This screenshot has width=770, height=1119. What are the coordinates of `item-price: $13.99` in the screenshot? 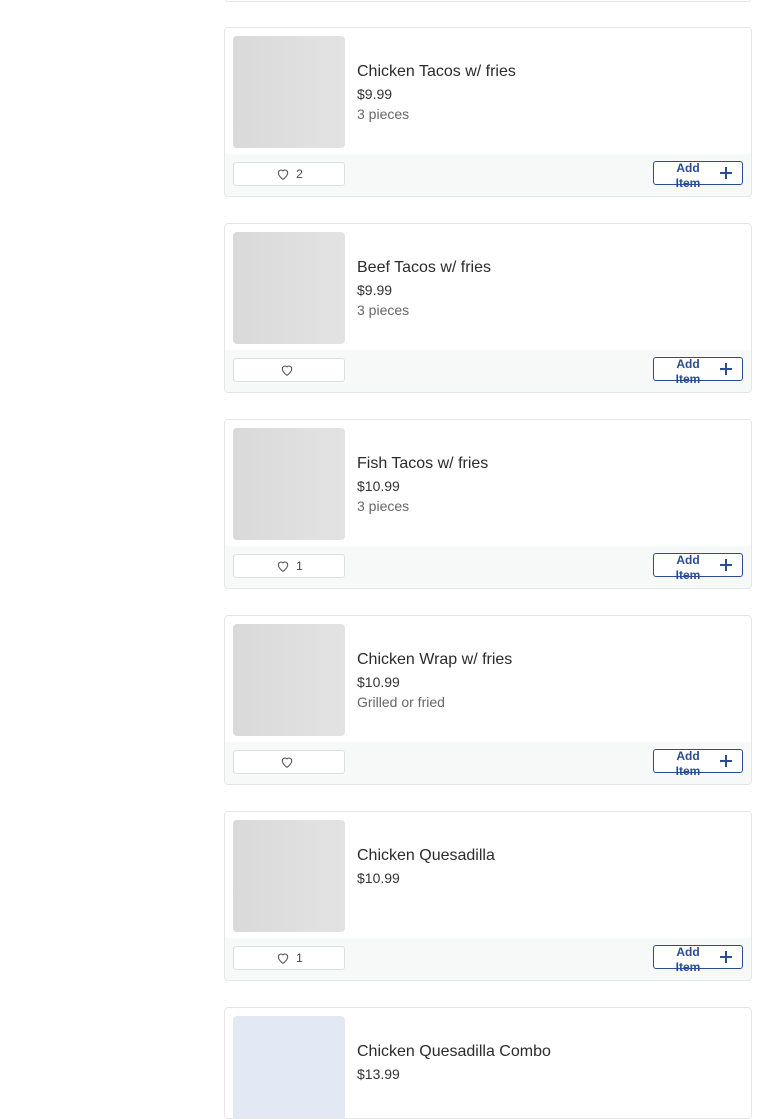 It's located at (378, 1074).